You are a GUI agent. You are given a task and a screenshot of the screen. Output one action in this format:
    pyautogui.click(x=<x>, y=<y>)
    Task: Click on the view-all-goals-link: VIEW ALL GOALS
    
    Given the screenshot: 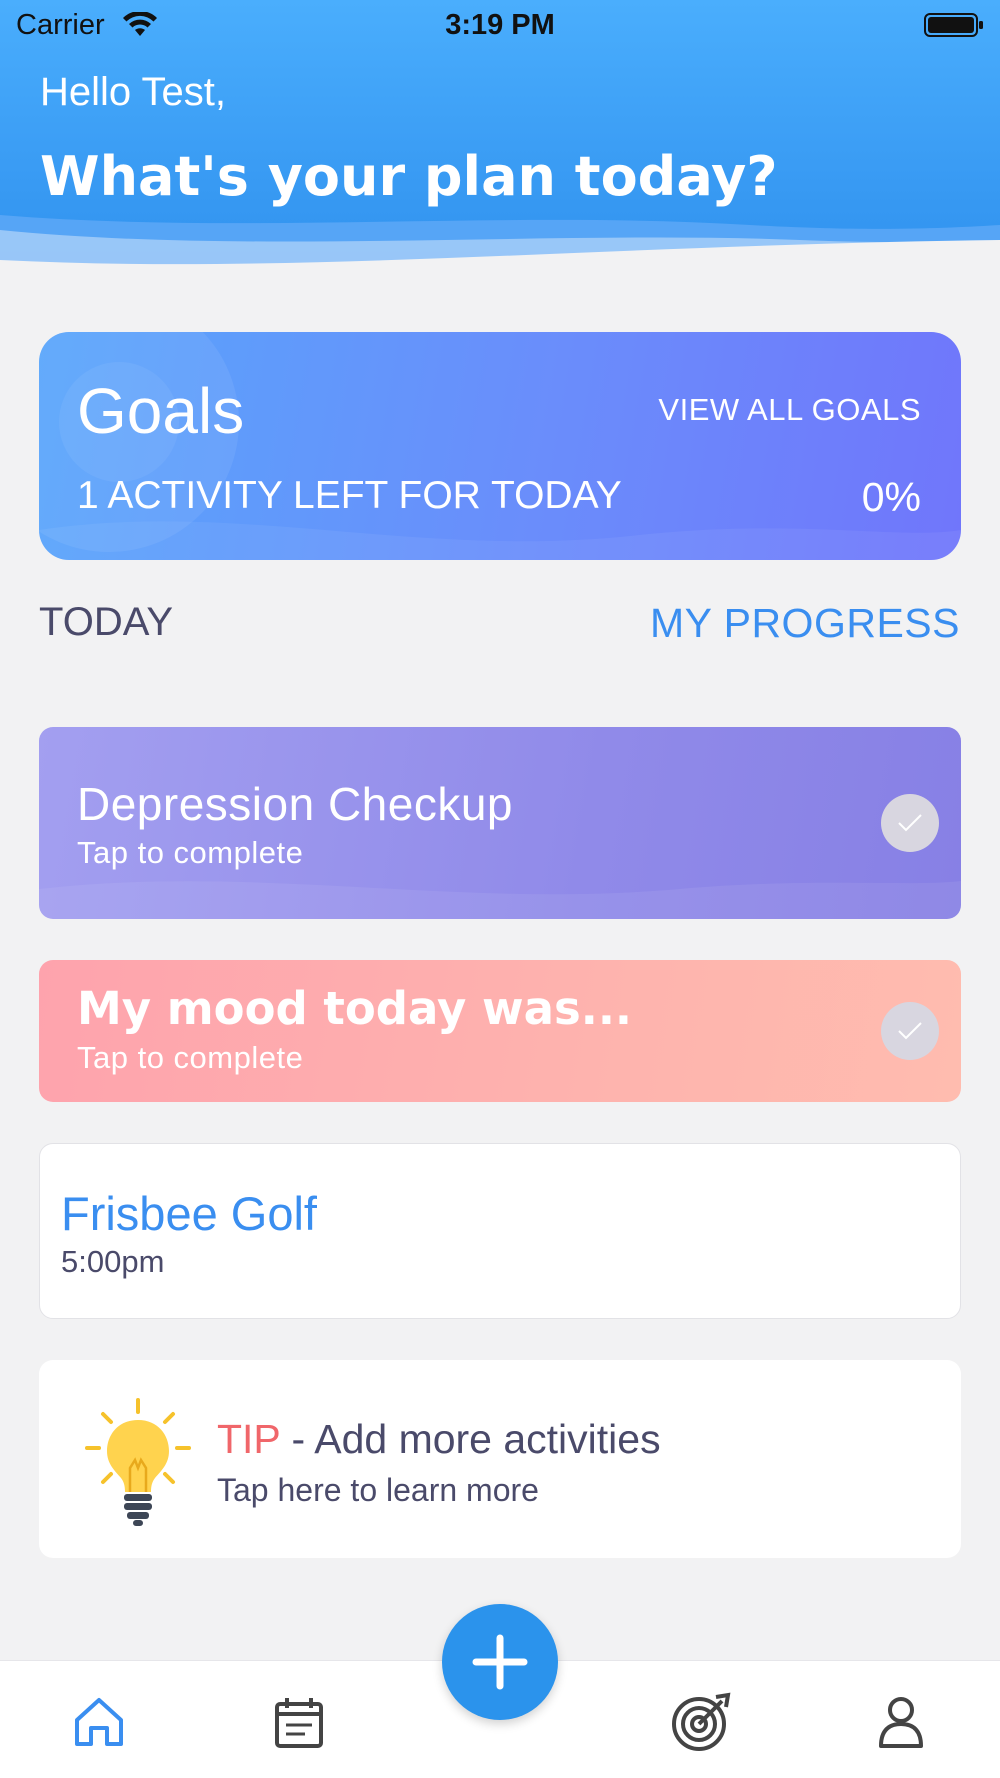 What is the action you would take?
    pyautogui.click(x=789, y=410)
    